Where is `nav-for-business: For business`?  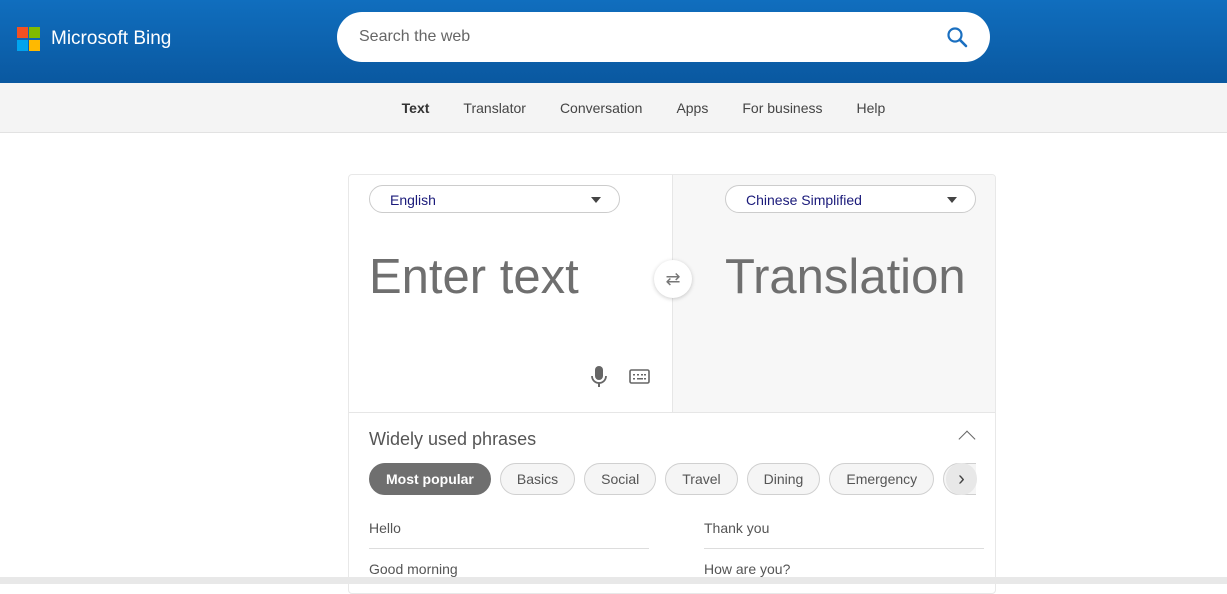 nav-for-business: For business is located at coordinates (782, 108).